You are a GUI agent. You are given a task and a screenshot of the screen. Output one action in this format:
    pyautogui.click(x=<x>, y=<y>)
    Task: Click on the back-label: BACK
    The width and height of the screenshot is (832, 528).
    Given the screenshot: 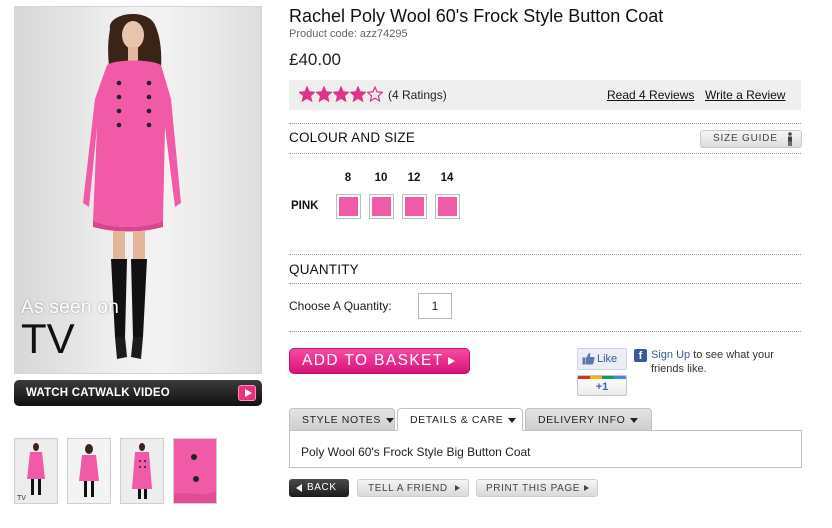 What is the action you would take?
    pyautogui.click(x=322, y=487)
    